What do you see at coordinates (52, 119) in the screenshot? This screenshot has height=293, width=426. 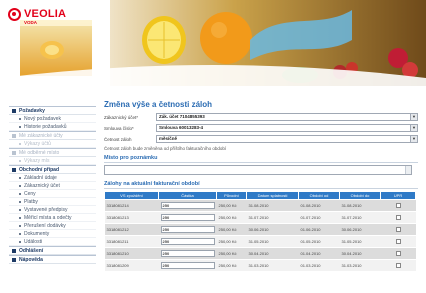 I see `sidebar-item-0-0: Nový požadavek` at bounding box center [52, 119].